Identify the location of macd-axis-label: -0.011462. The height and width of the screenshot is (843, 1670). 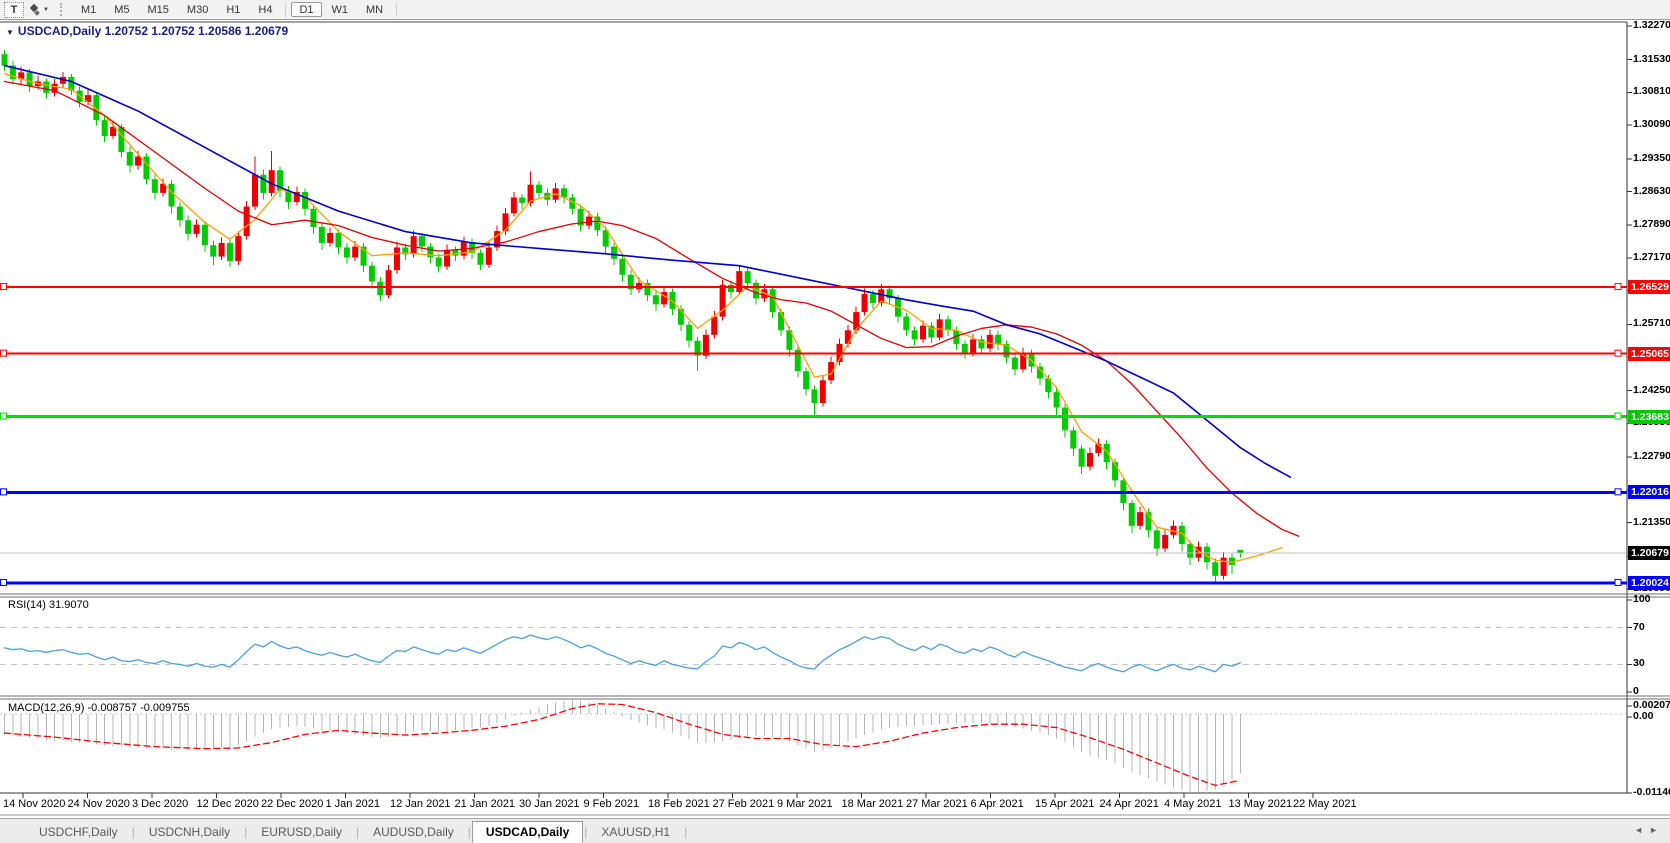
(1651, 792).